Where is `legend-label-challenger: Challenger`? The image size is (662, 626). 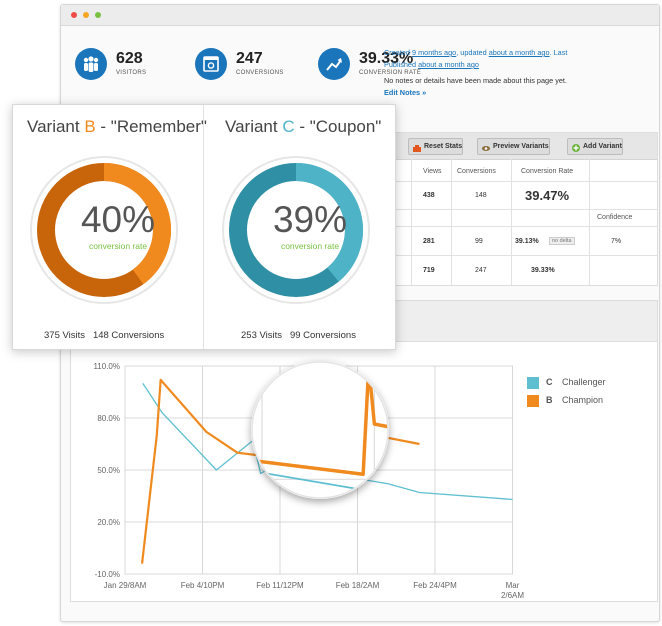
legend-label-challenger: Challenger is located at coordinates (584, 382).